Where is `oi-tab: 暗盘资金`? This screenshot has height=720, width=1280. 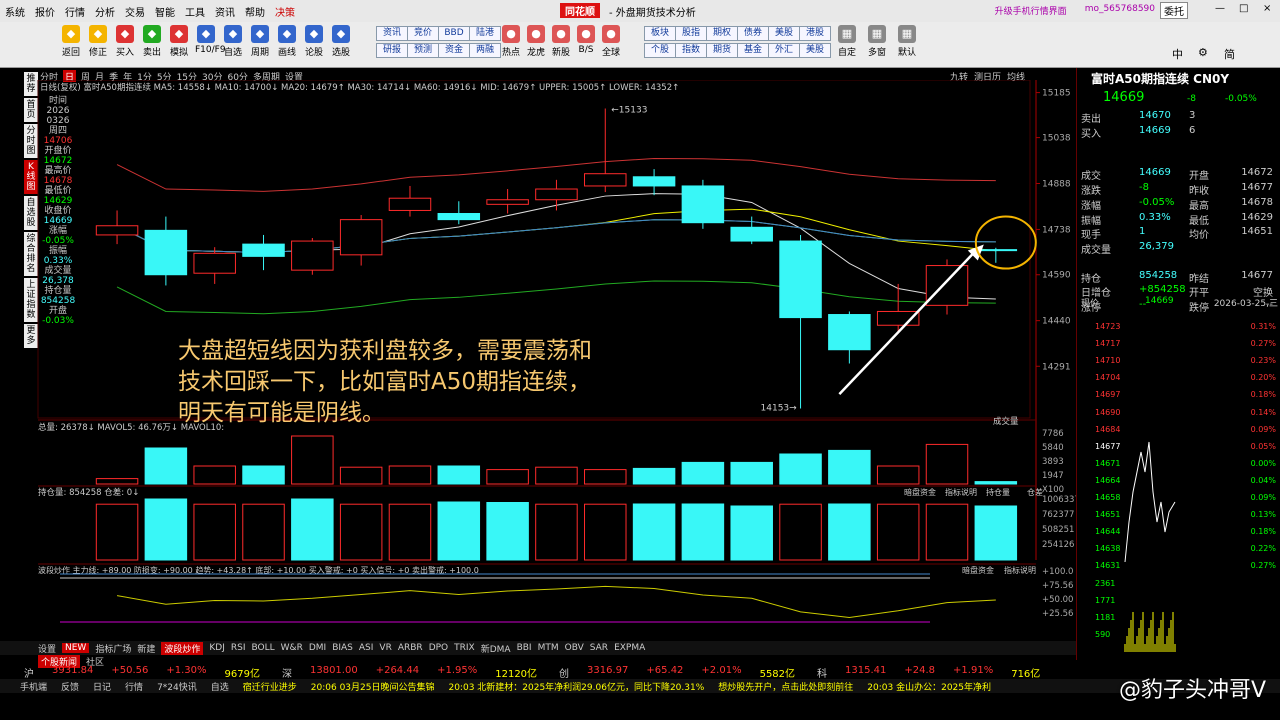 oi-tab: 暗盘资金 is located at coordinates (920, 492).